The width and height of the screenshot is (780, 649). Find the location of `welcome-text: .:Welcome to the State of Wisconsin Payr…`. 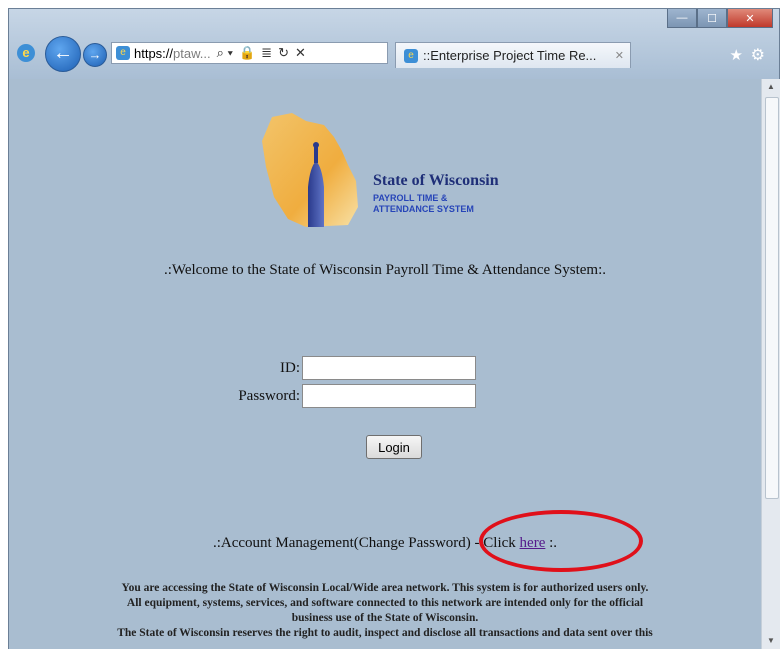

welcome-text: .:Welcome to the State of Wisconsin Payr… is located at coordinates (385, 270).